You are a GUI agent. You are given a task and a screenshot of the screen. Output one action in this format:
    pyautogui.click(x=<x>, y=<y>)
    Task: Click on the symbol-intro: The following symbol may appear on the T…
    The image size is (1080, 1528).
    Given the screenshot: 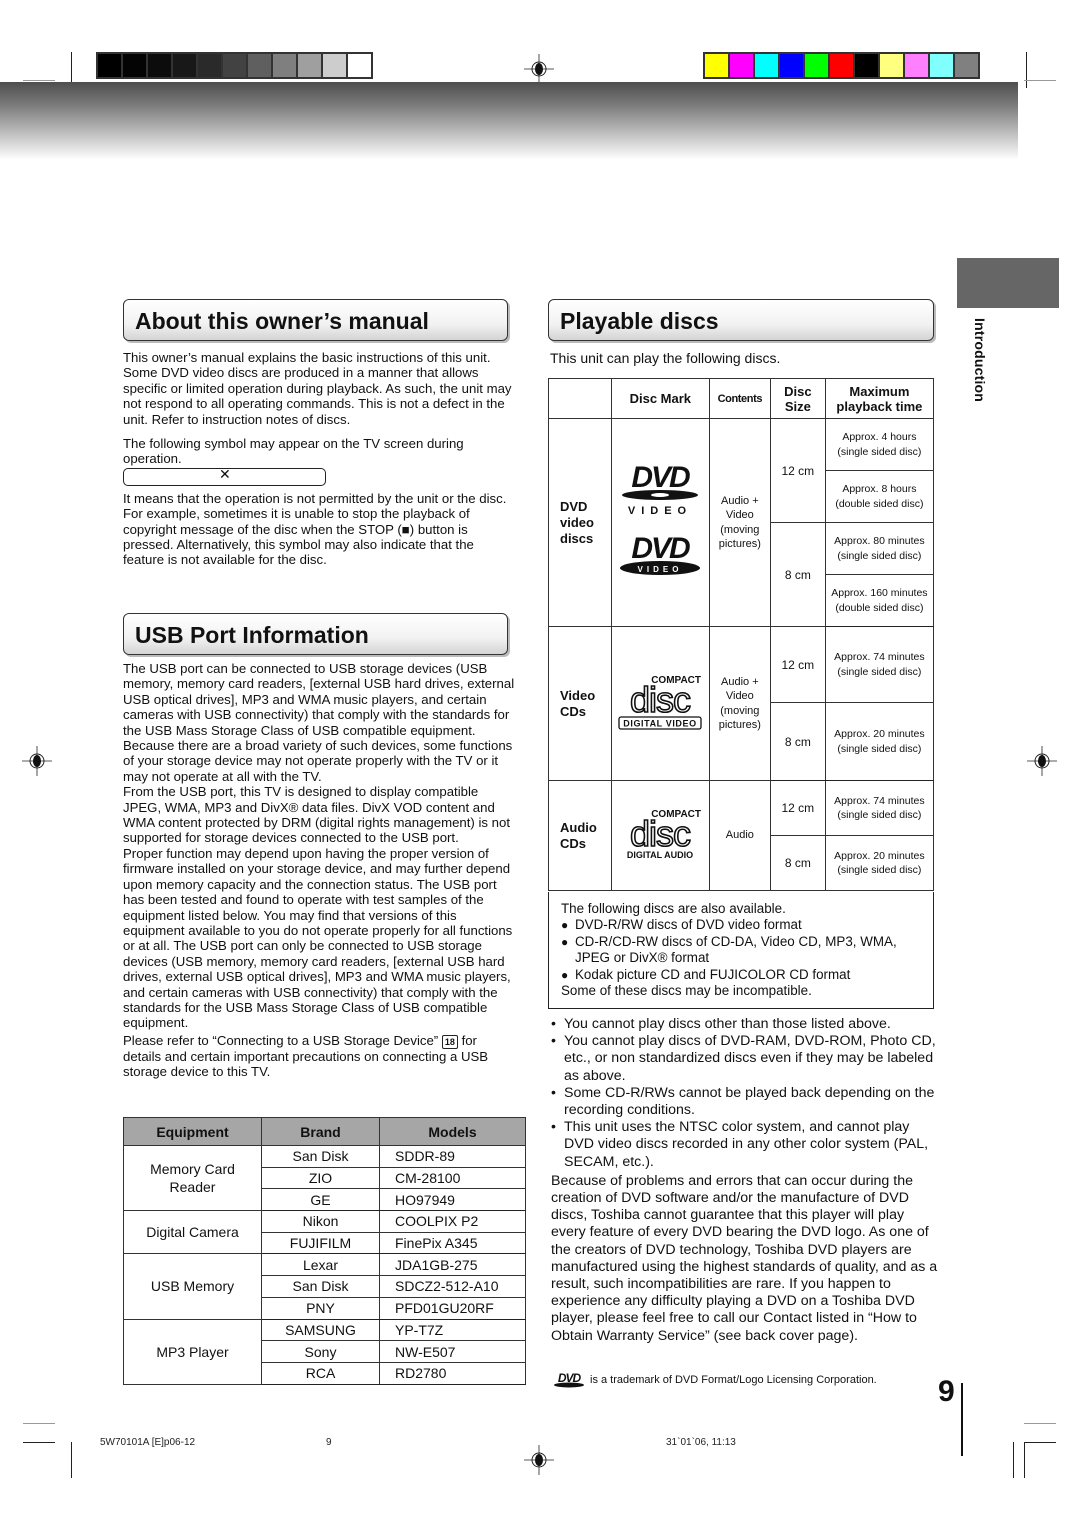 What is the action you would take?
    pyautogui.click(x=293, y=451)
    